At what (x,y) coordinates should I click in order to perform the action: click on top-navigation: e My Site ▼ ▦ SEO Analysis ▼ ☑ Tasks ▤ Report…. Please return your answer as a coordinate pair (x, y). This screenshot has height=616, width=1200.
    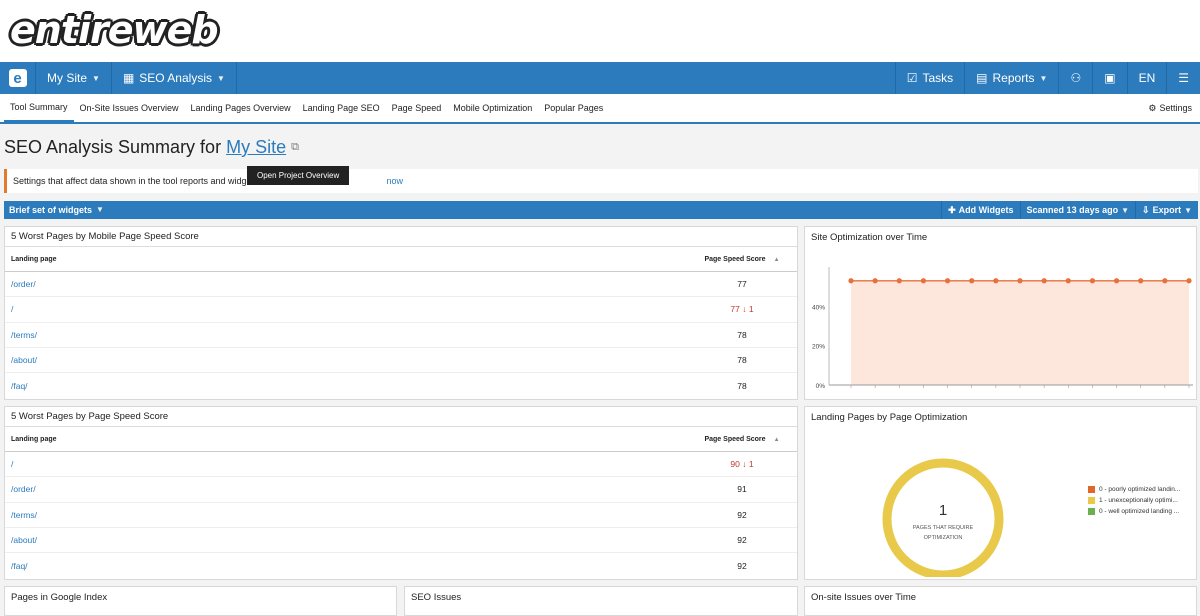
    Looking at the image, I should click on (600, 78).